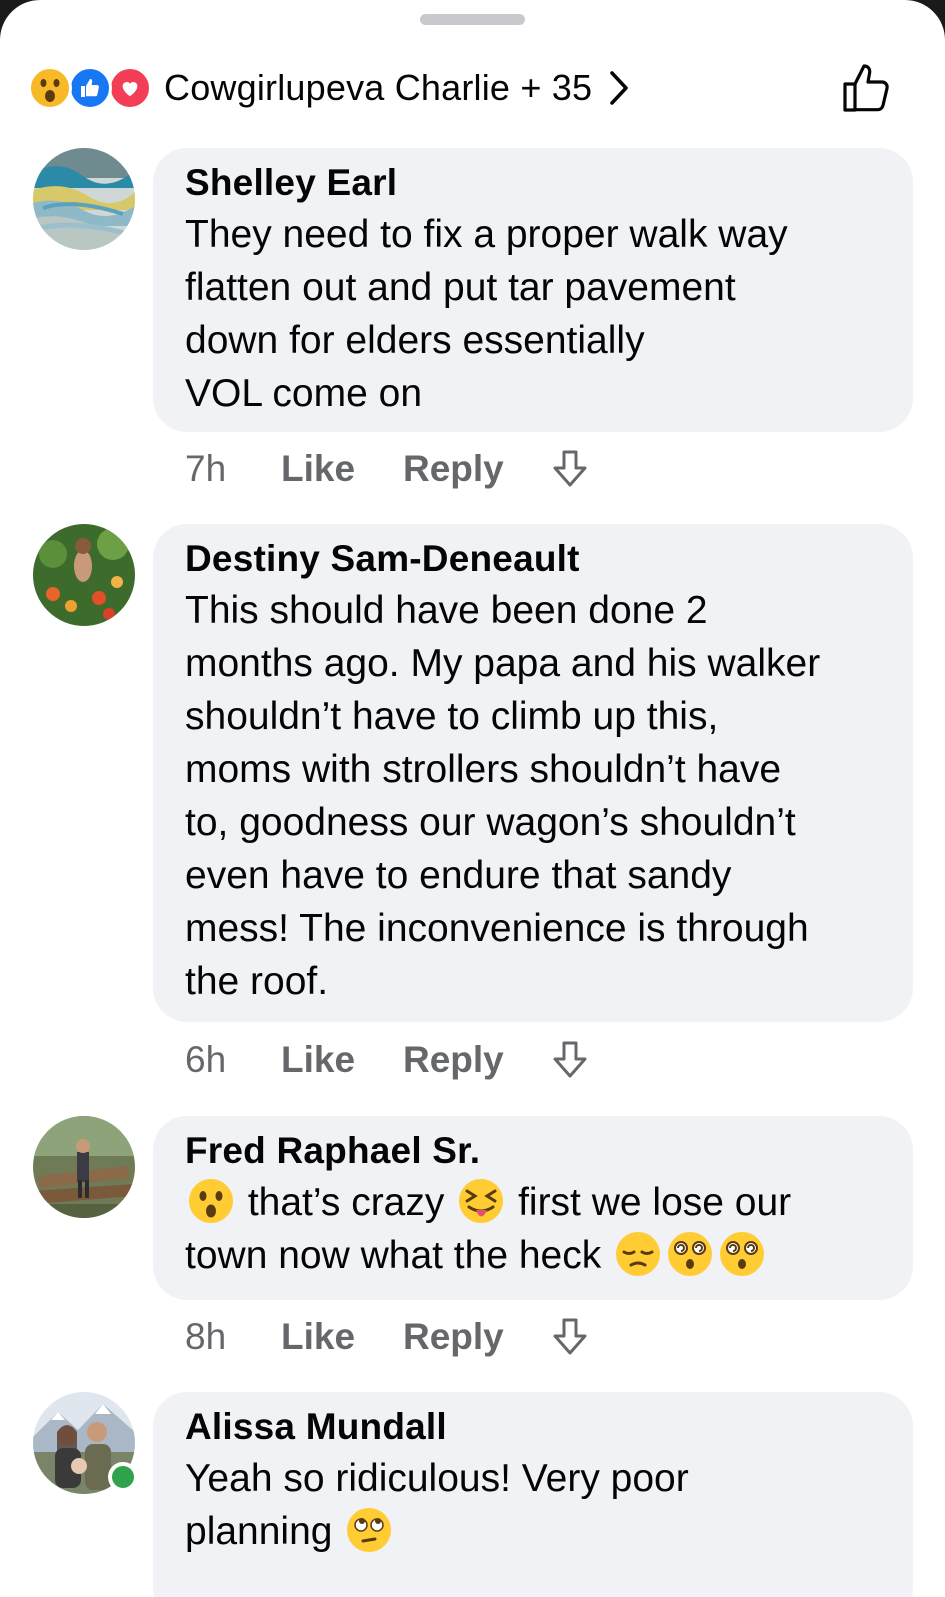  Describe the element at coordinates (393, 1255) in the screenshot. I see `comment-text-part: town now what the heck` at that location.